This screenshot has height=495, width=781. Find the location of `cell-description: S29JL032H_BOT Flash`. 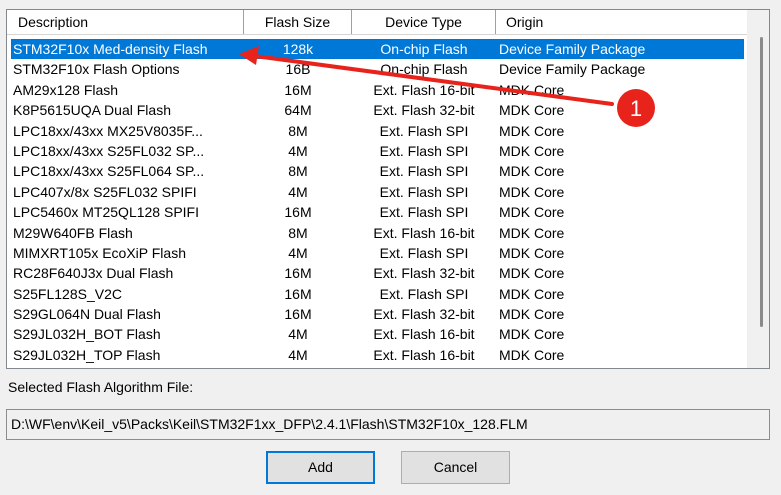

cell-description: S29JL032H_BOT Flash is located at coordinates (87, 334).